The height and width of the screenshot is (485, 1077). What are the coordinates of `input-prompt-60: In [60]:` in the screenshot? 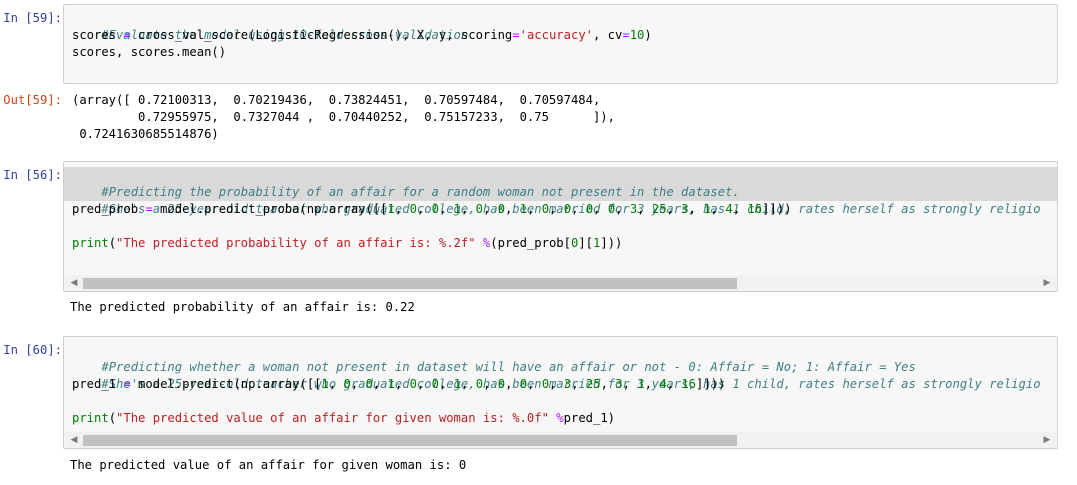 It's located at (32, 350).